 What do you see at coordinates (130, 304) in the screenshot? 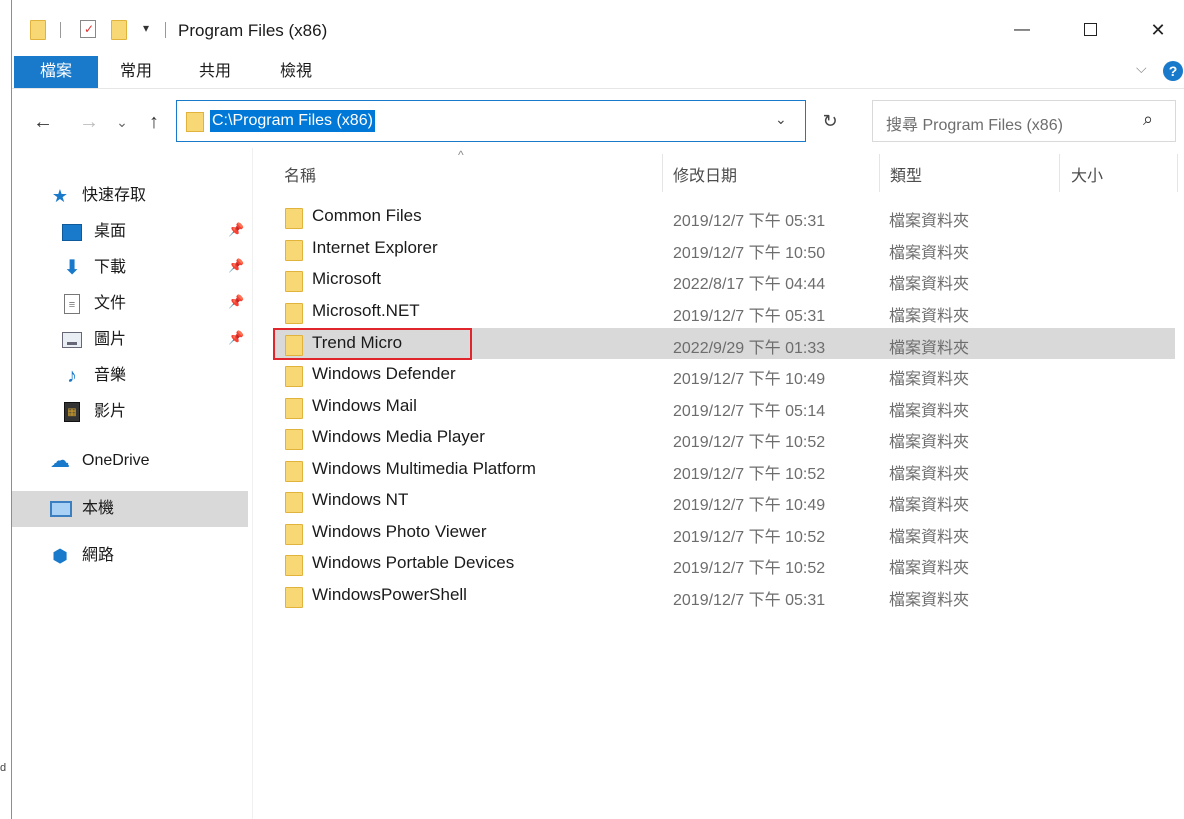
I see `sidebar-item-documents: ≡ 文件 📌` at bounding box center [130, 304].